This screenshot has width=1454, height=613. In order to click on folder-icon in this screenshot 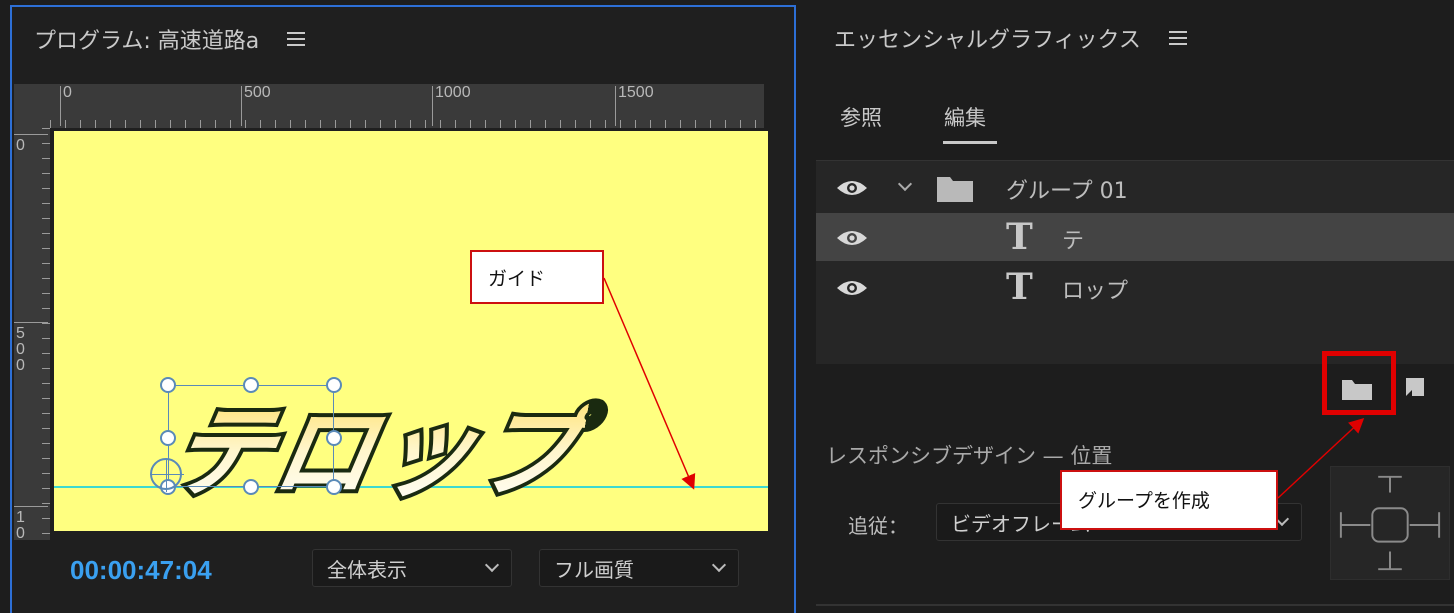, I will do `click(955, 189)`.